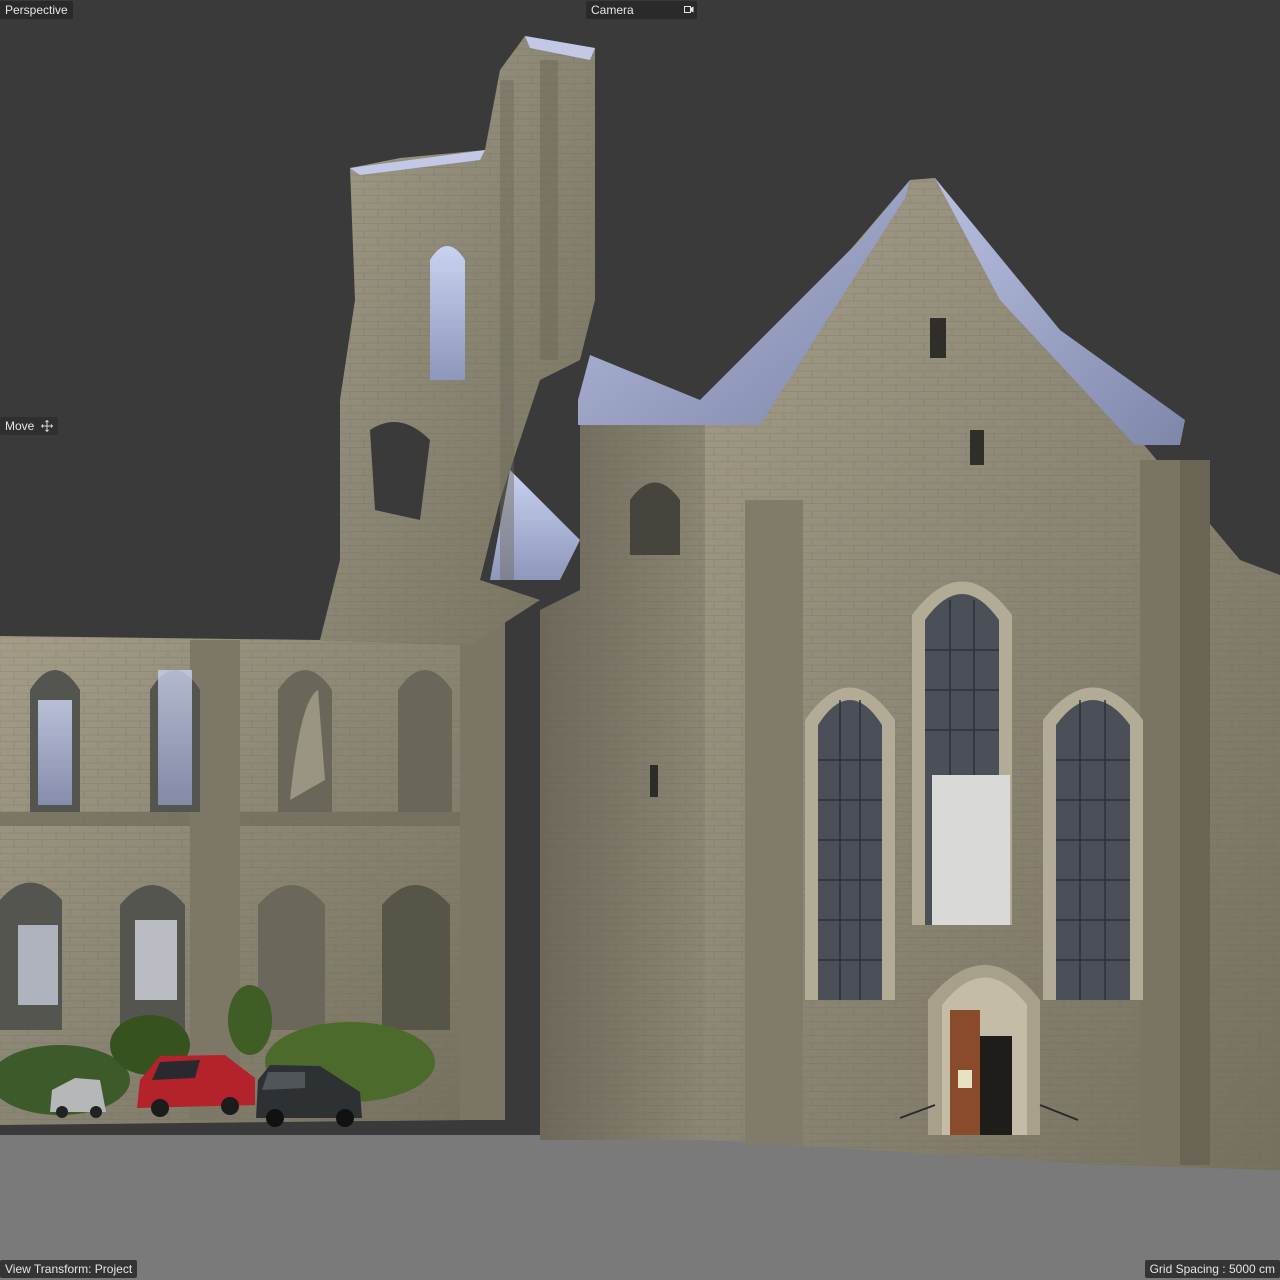 The height and width of the screenshot is (1280, 1280). I want to click on camera-selector-label: Camera, so click(612, 10).